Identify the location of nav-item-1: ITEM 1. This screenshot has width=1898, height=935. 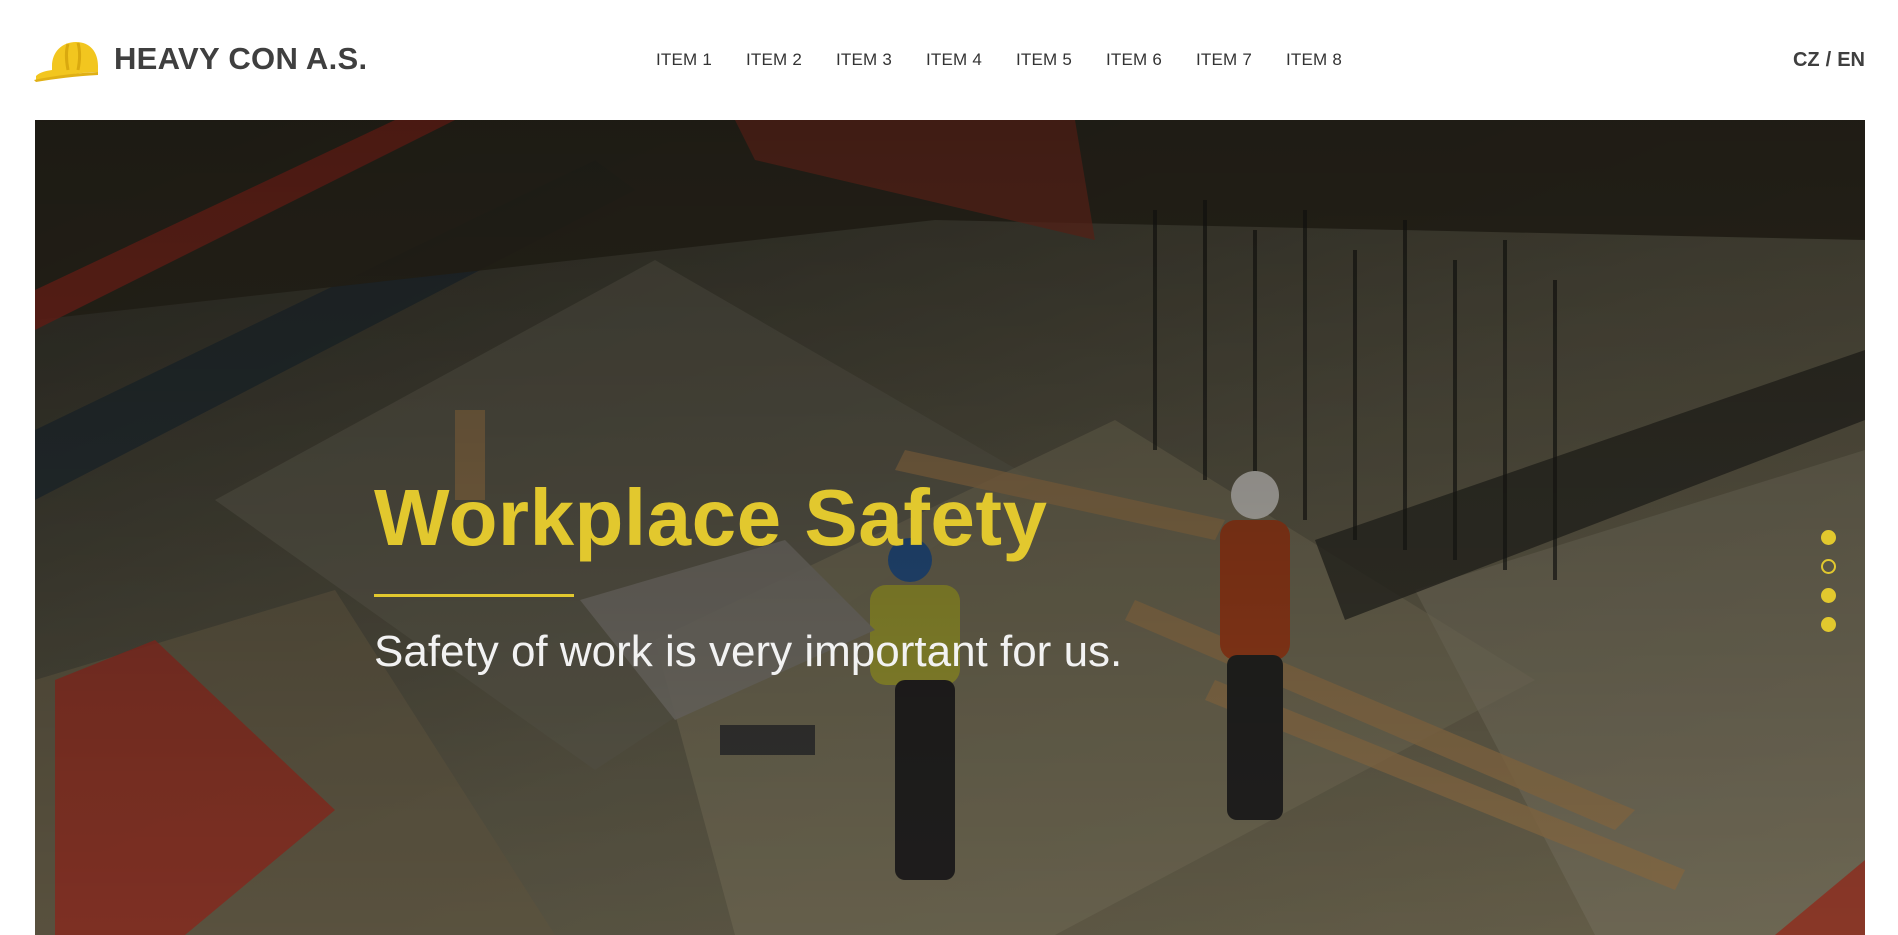
(684, 60).